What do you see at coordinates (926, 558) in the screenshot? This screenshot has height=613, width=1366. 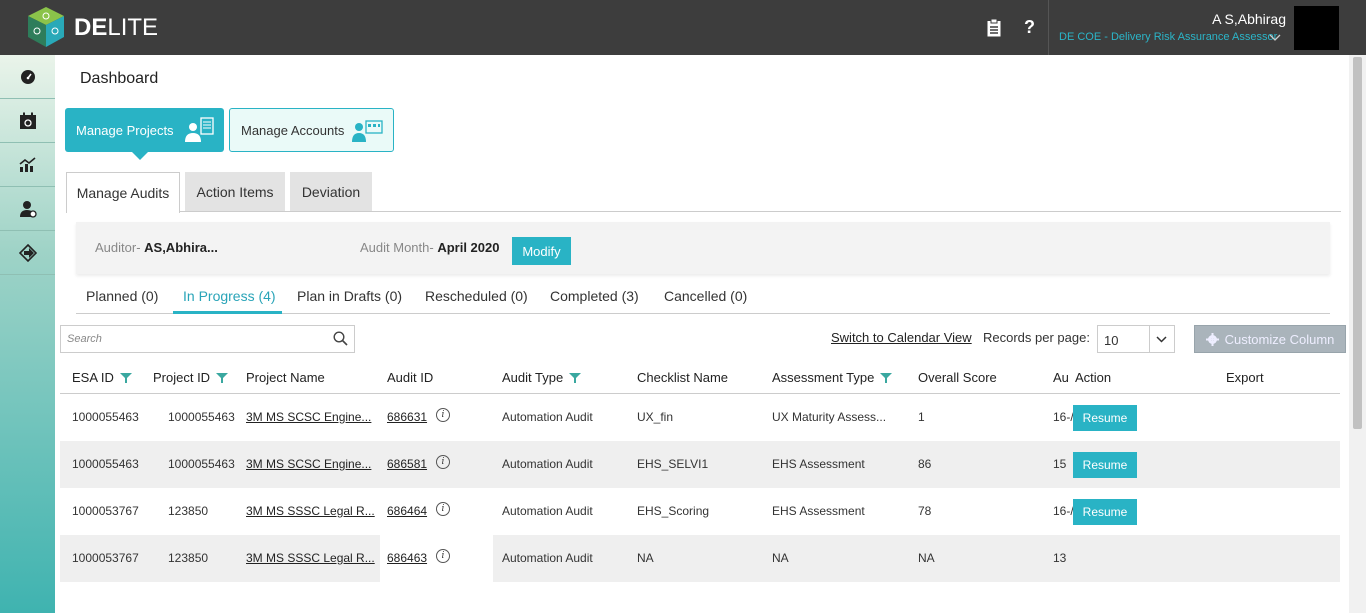 I see `cell-overall-score: NA` at bounding box center [926, 558].